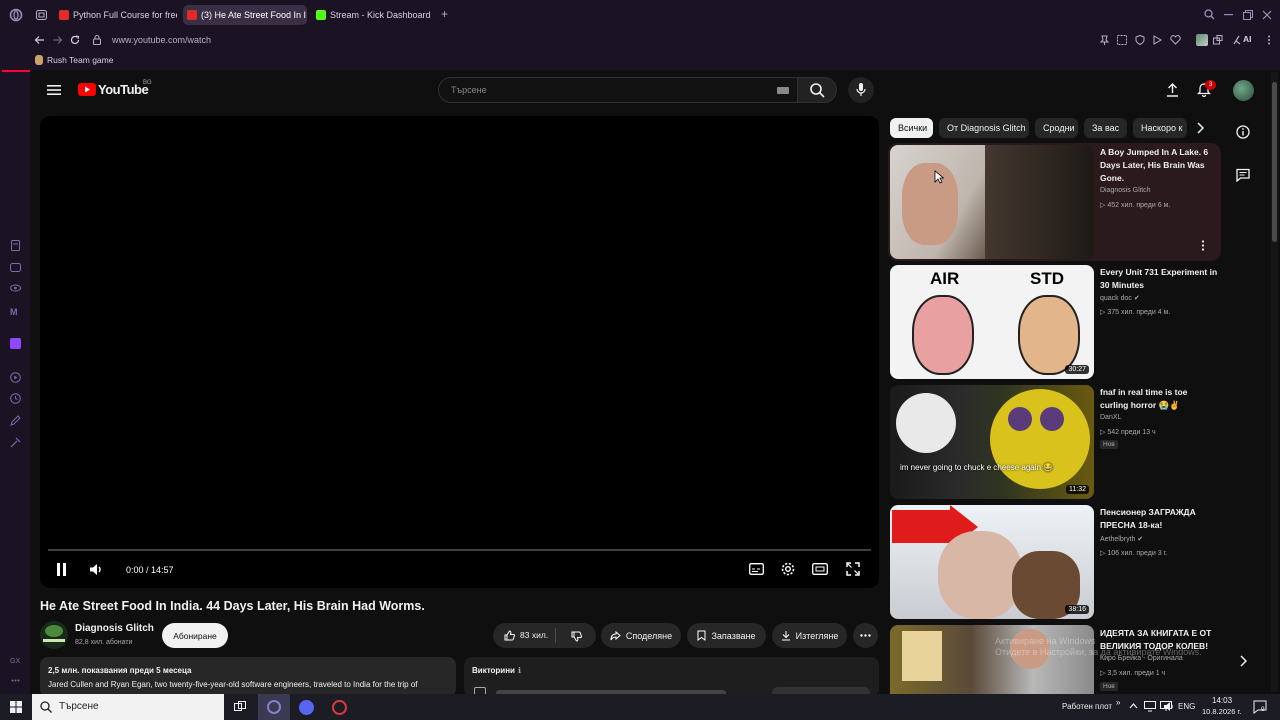 The image size is (1280, 720). I want to click on settings-gear-icon, so click(788, 569).